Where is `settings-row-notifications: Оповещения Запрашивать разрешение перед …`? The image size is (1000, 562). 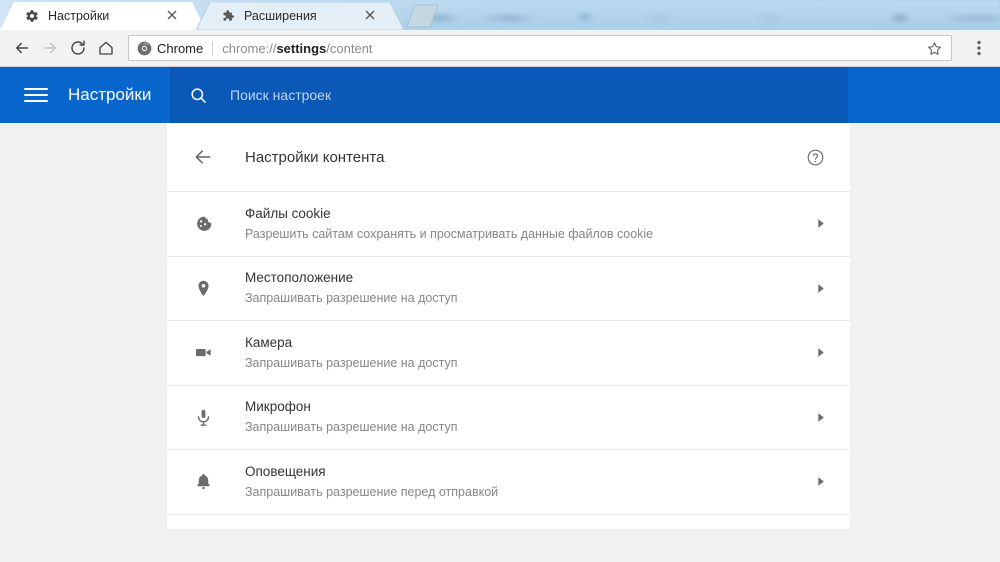
settings-row-notifications: Оповещения Запрашивать разрешение перед … is located at coordinates (508, 481).